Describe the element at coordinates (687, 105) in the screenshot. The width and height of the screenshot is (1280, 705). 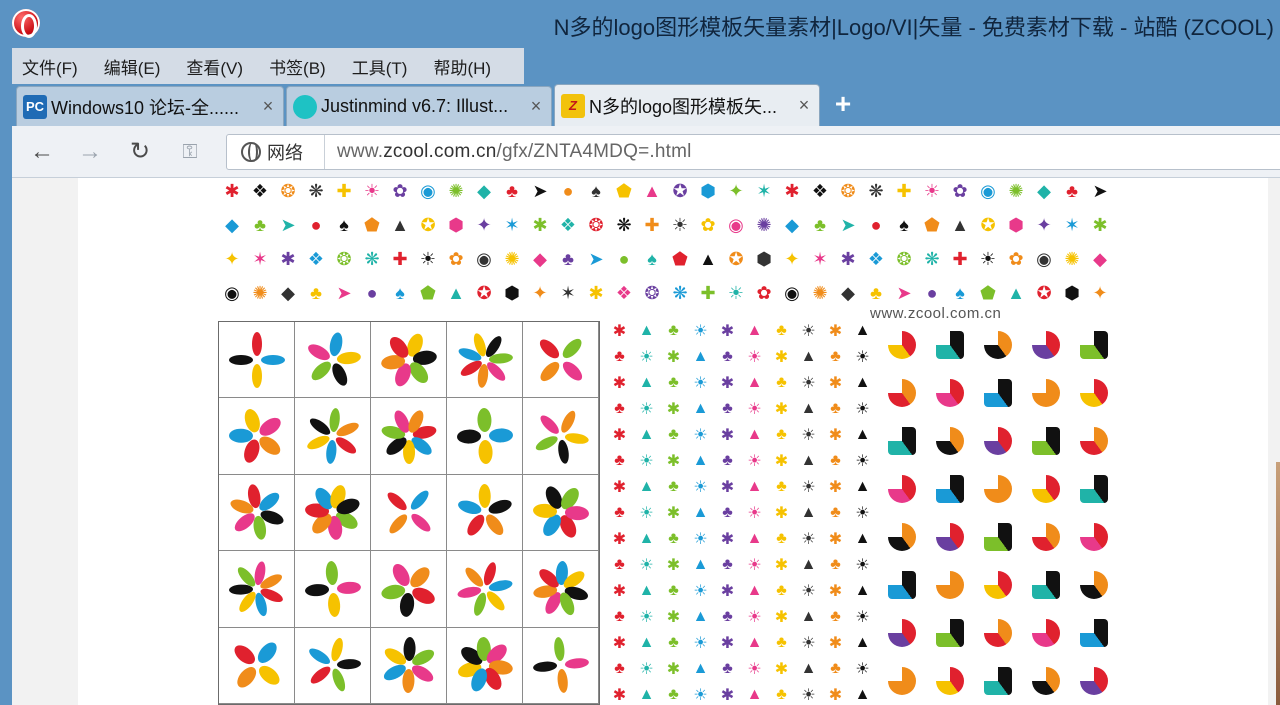
I see `tab-zcool: Z N多的logo图形模板矢... ×` at that location.